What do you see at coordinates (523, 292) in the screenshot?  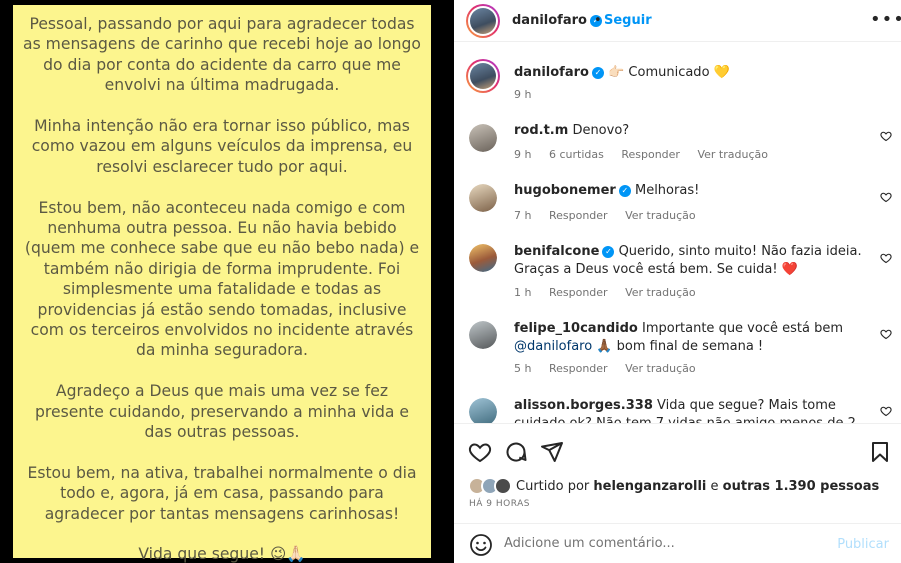 I see `comment-time: 1 h` at bounding box center [523, 292].